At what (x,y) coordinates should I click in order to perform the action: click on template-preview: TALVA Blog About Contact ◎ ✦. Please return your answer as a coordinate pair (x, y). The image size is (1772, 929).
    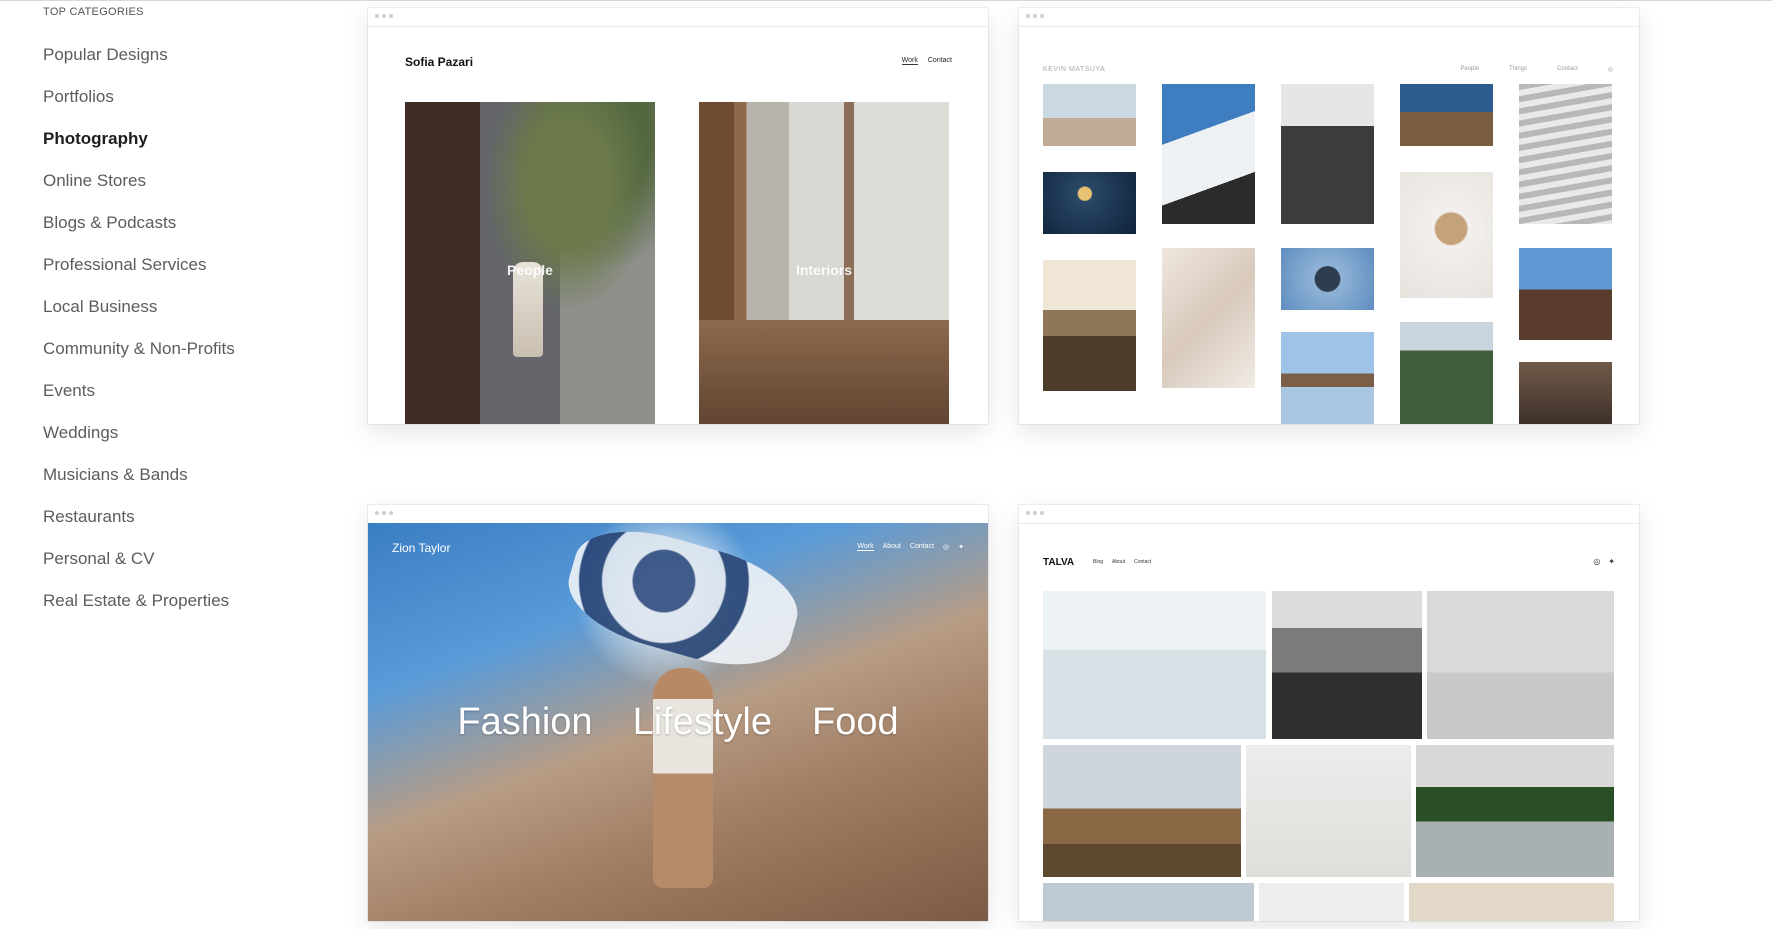
    Looking at the image, I should click on (1329, 722).